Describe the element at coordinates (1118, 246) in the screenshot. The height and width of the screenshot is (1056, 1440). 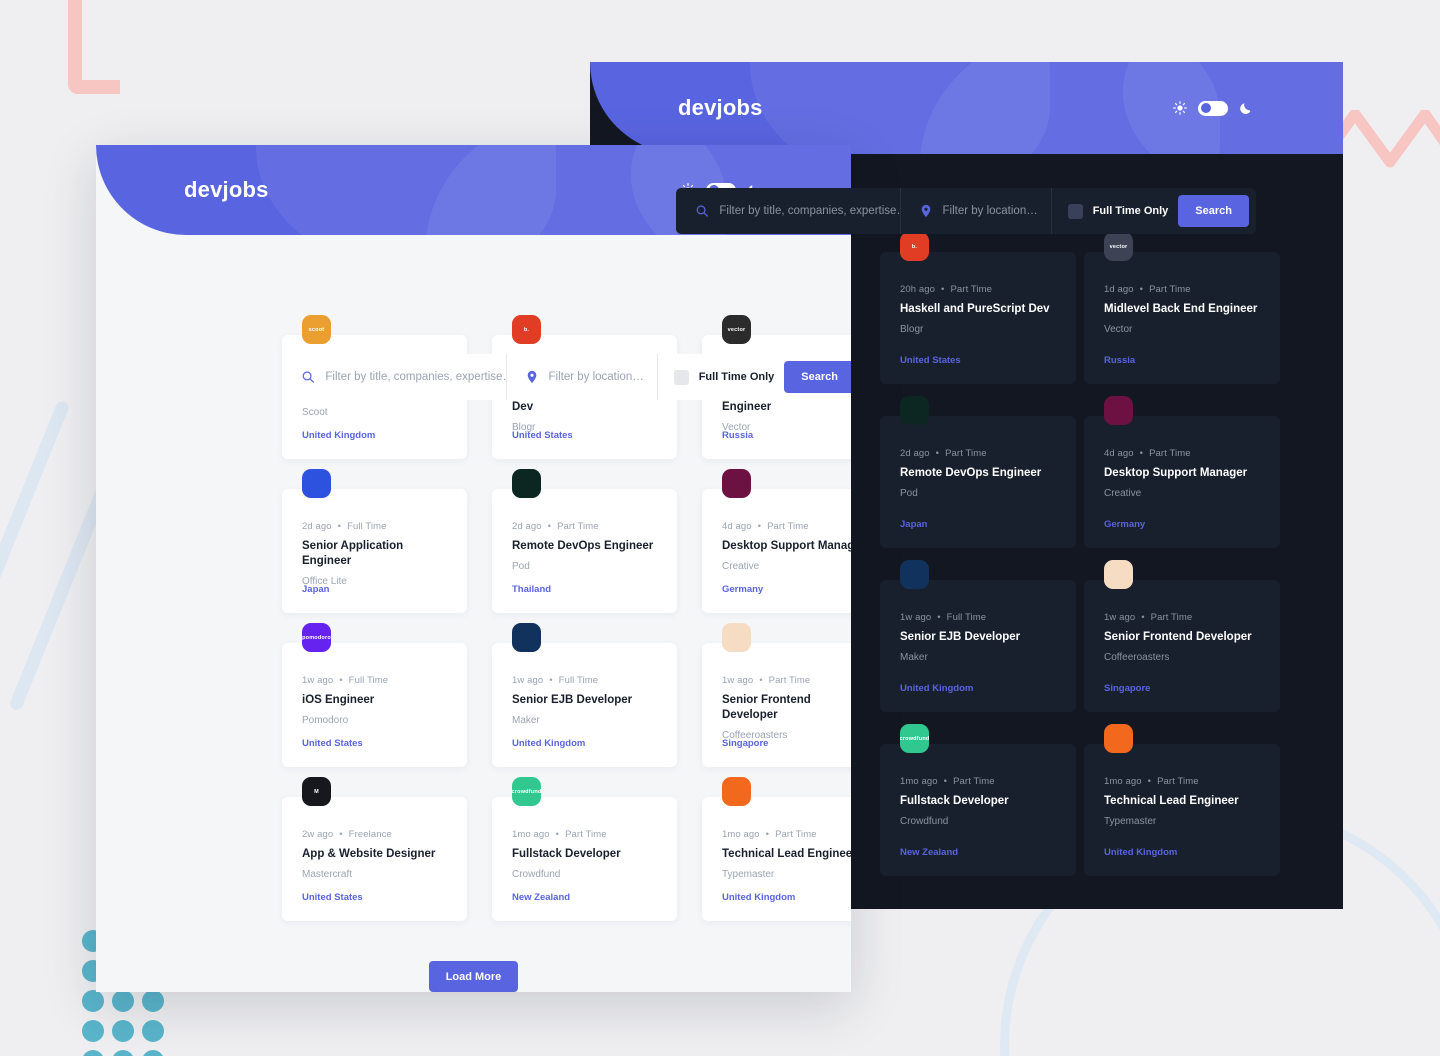
I see `company-logo-icon: vector` at that location.